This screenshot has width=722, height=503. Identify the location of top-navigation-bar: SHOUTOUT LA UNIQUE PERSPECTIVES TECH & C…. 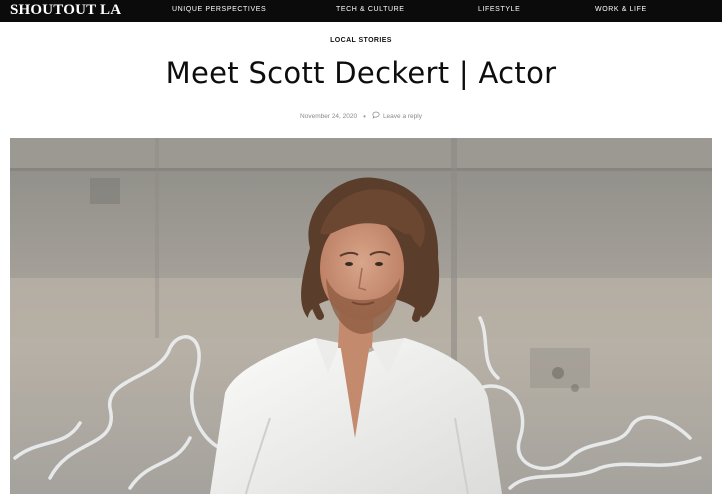
(361, 11).